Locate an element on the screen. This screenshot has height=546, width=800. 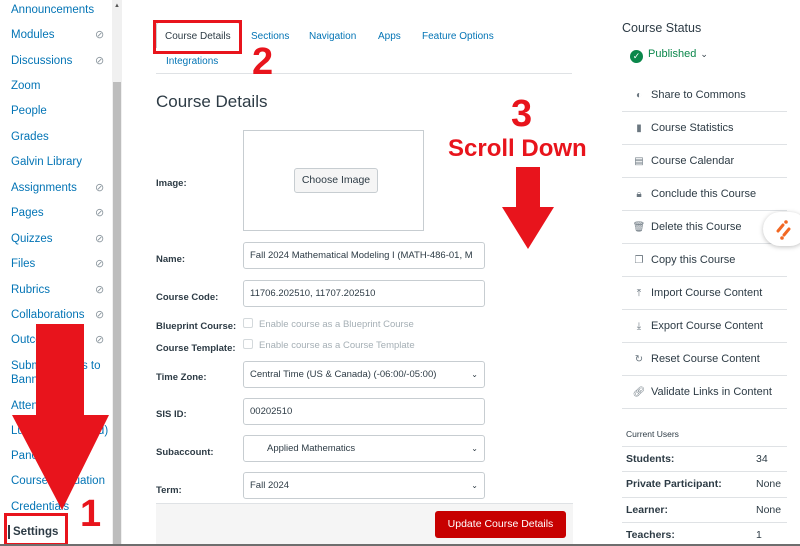
link-icon: 🔗︎ is located at coordinates (639, 392).